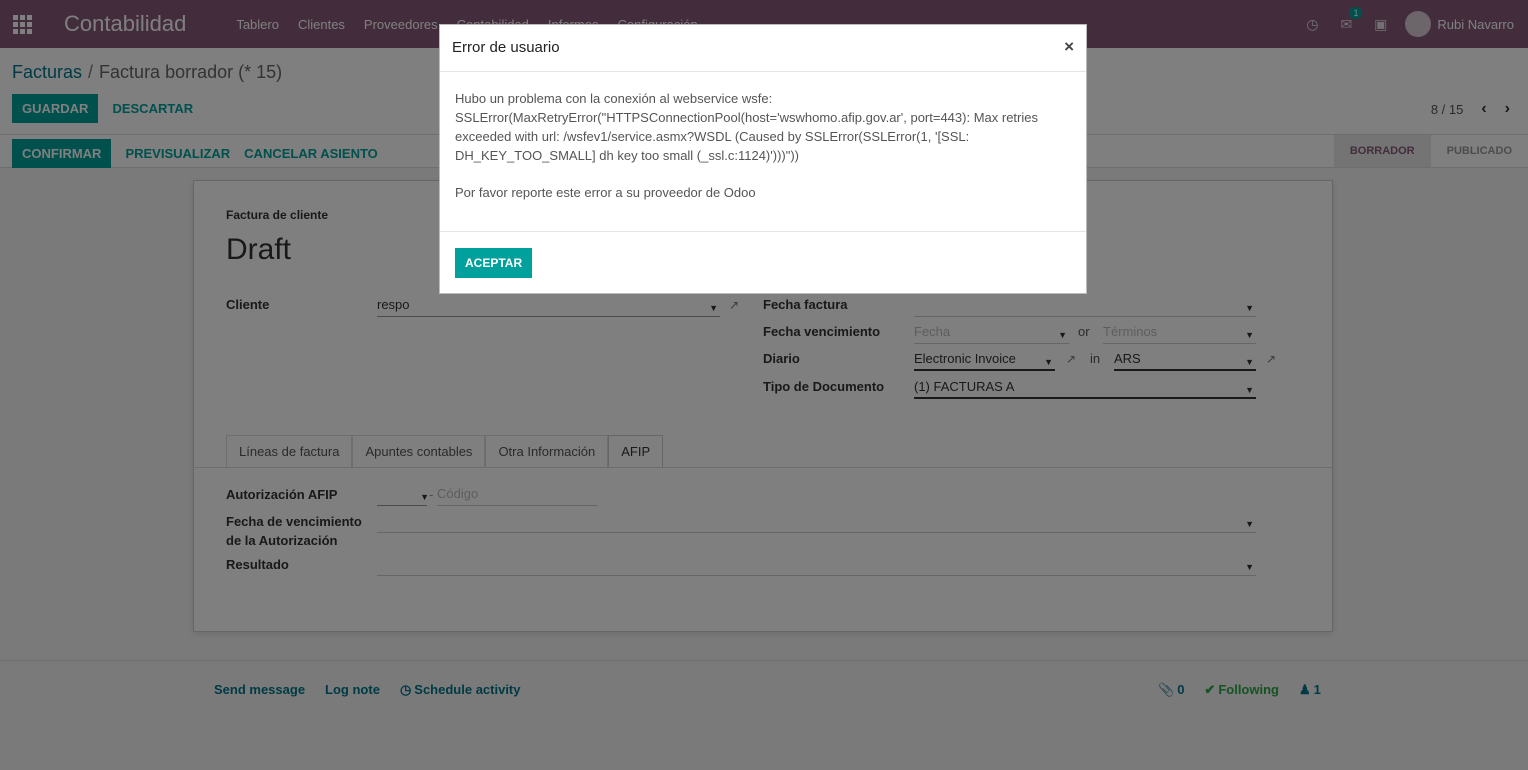 The width and height of the screenshot is (1528, 770). I want to click on accept-button: ACEPTAR, so click(494, 263).